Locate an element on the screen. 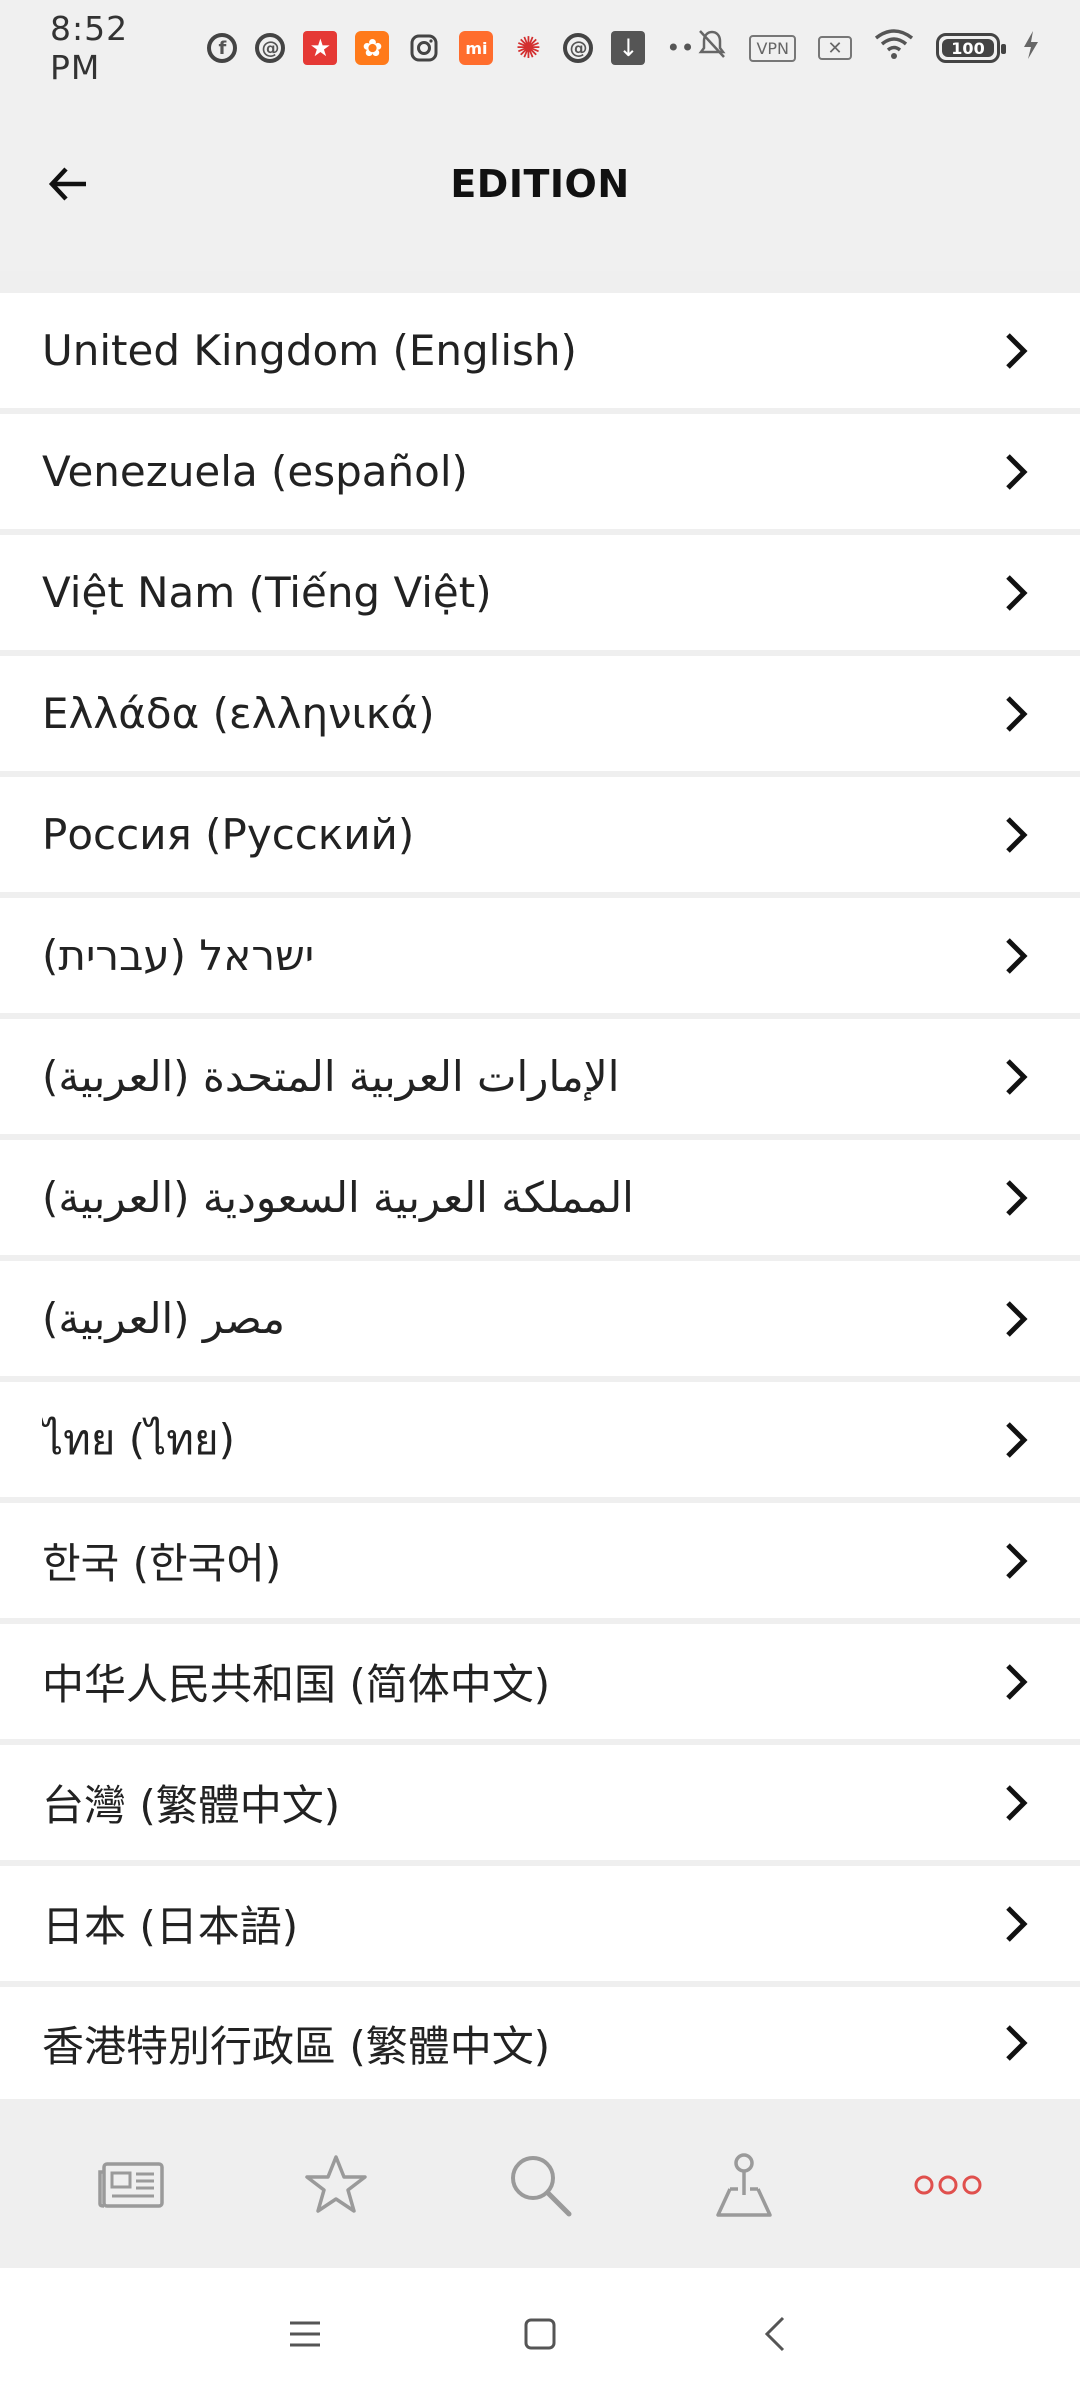 The height and width of the screenshot is (2400, 1080). square-icon is located at coordinates (540, 2334).